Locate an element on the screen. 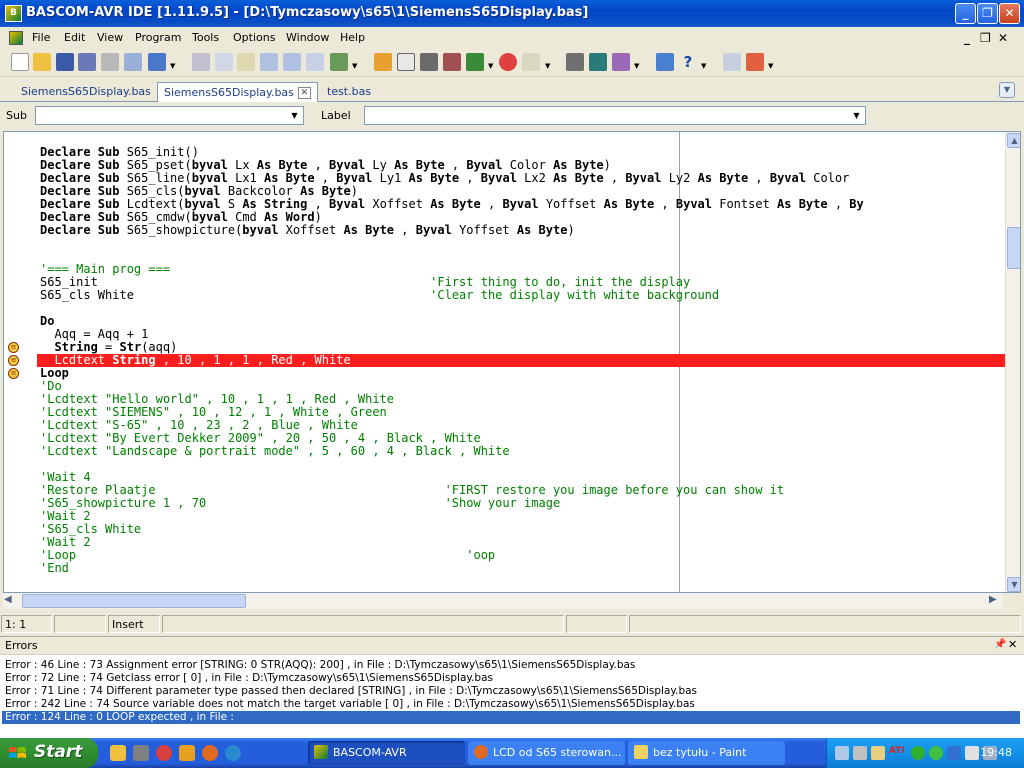  globe-icon is located at coordinates (233, 753).